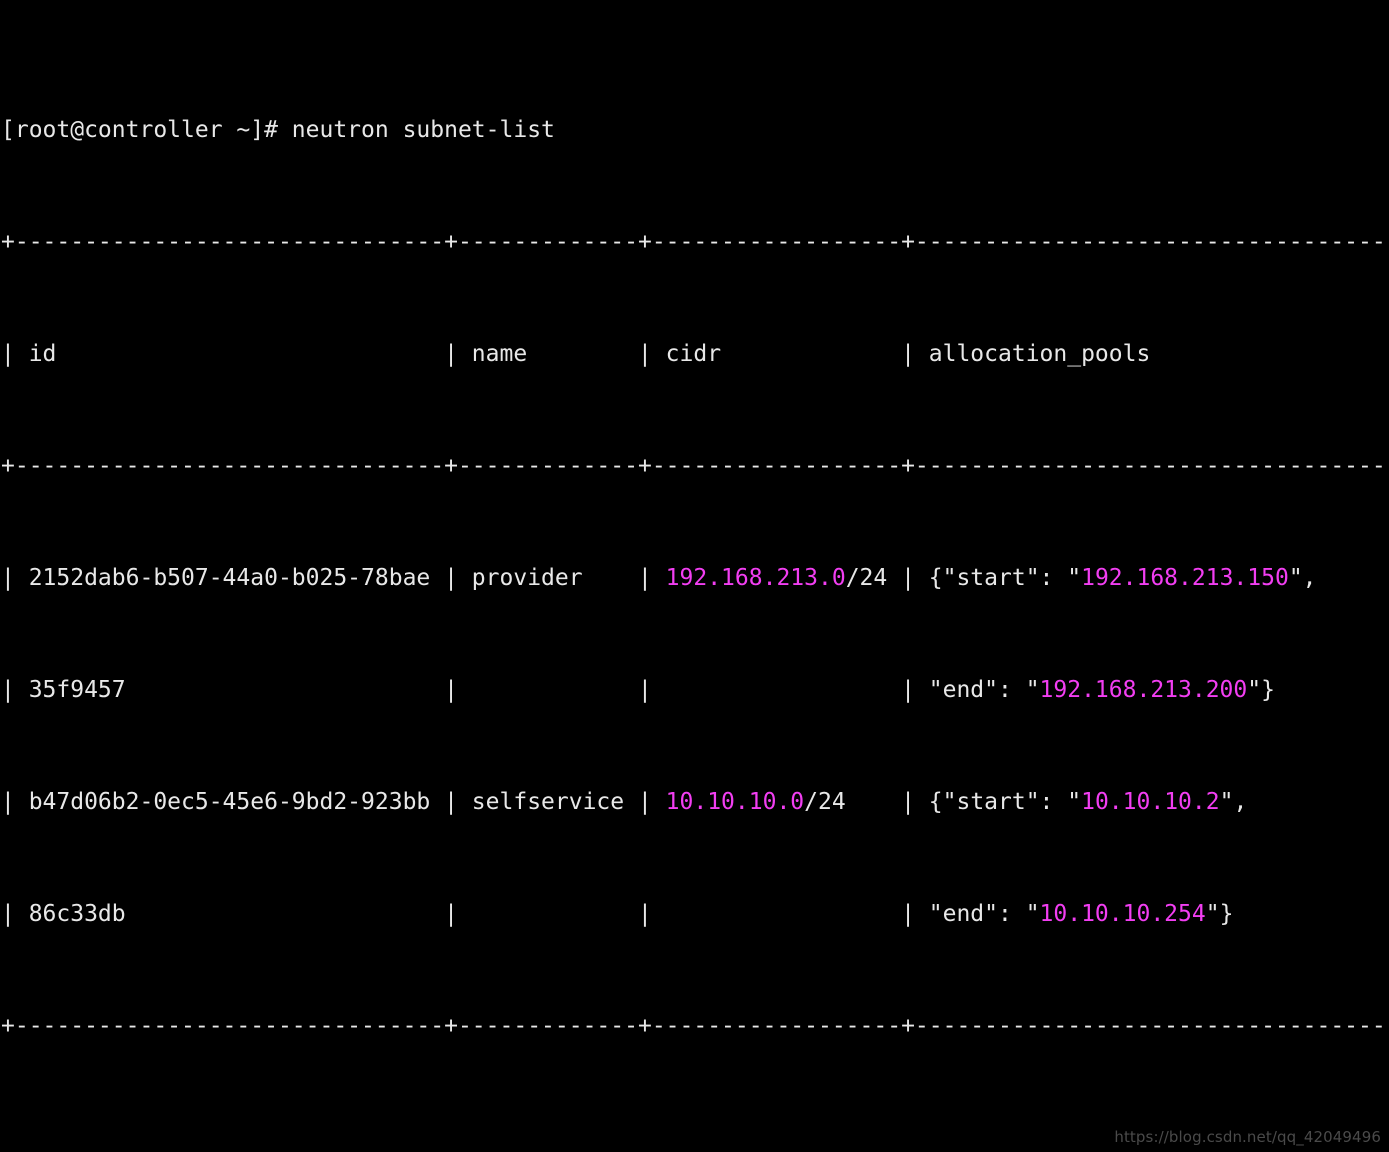  I want to click on command-line-subnet-list: [root@controller ~]# neutron subnet-list, so click(695, 130).